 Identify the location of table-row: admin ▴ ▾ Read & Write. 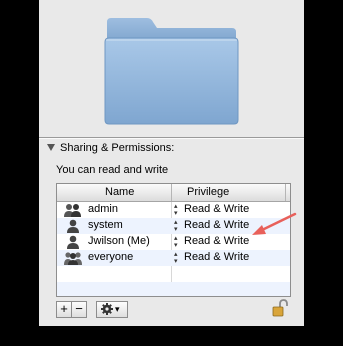
(173, 210).